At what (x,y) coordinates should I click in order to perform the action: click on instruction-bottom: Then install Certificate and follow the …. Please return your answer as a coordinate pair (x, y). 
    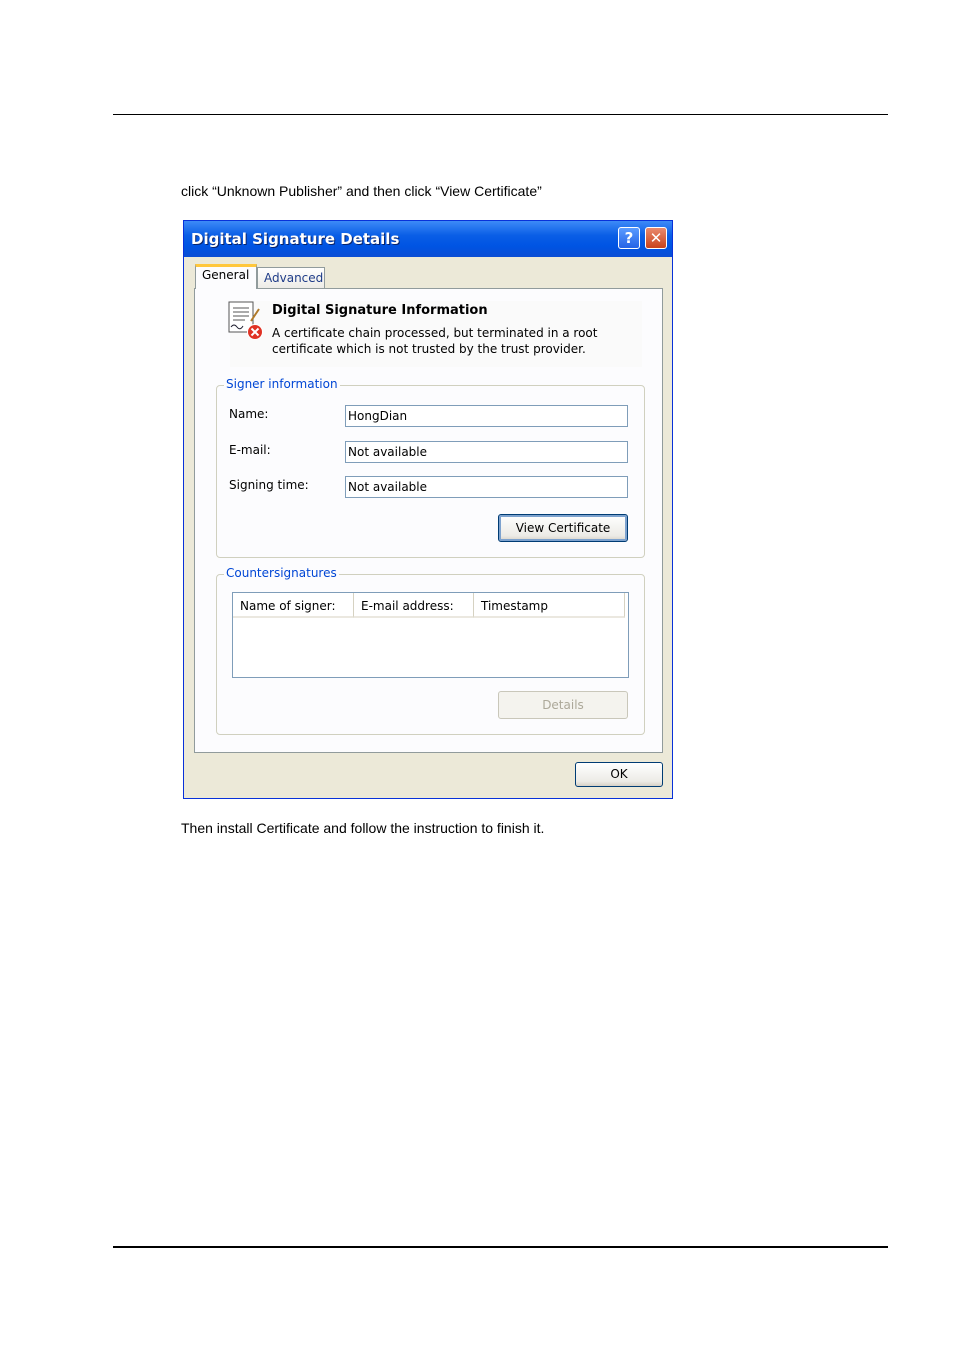
    Looking at the image, I should click on (363, 828).